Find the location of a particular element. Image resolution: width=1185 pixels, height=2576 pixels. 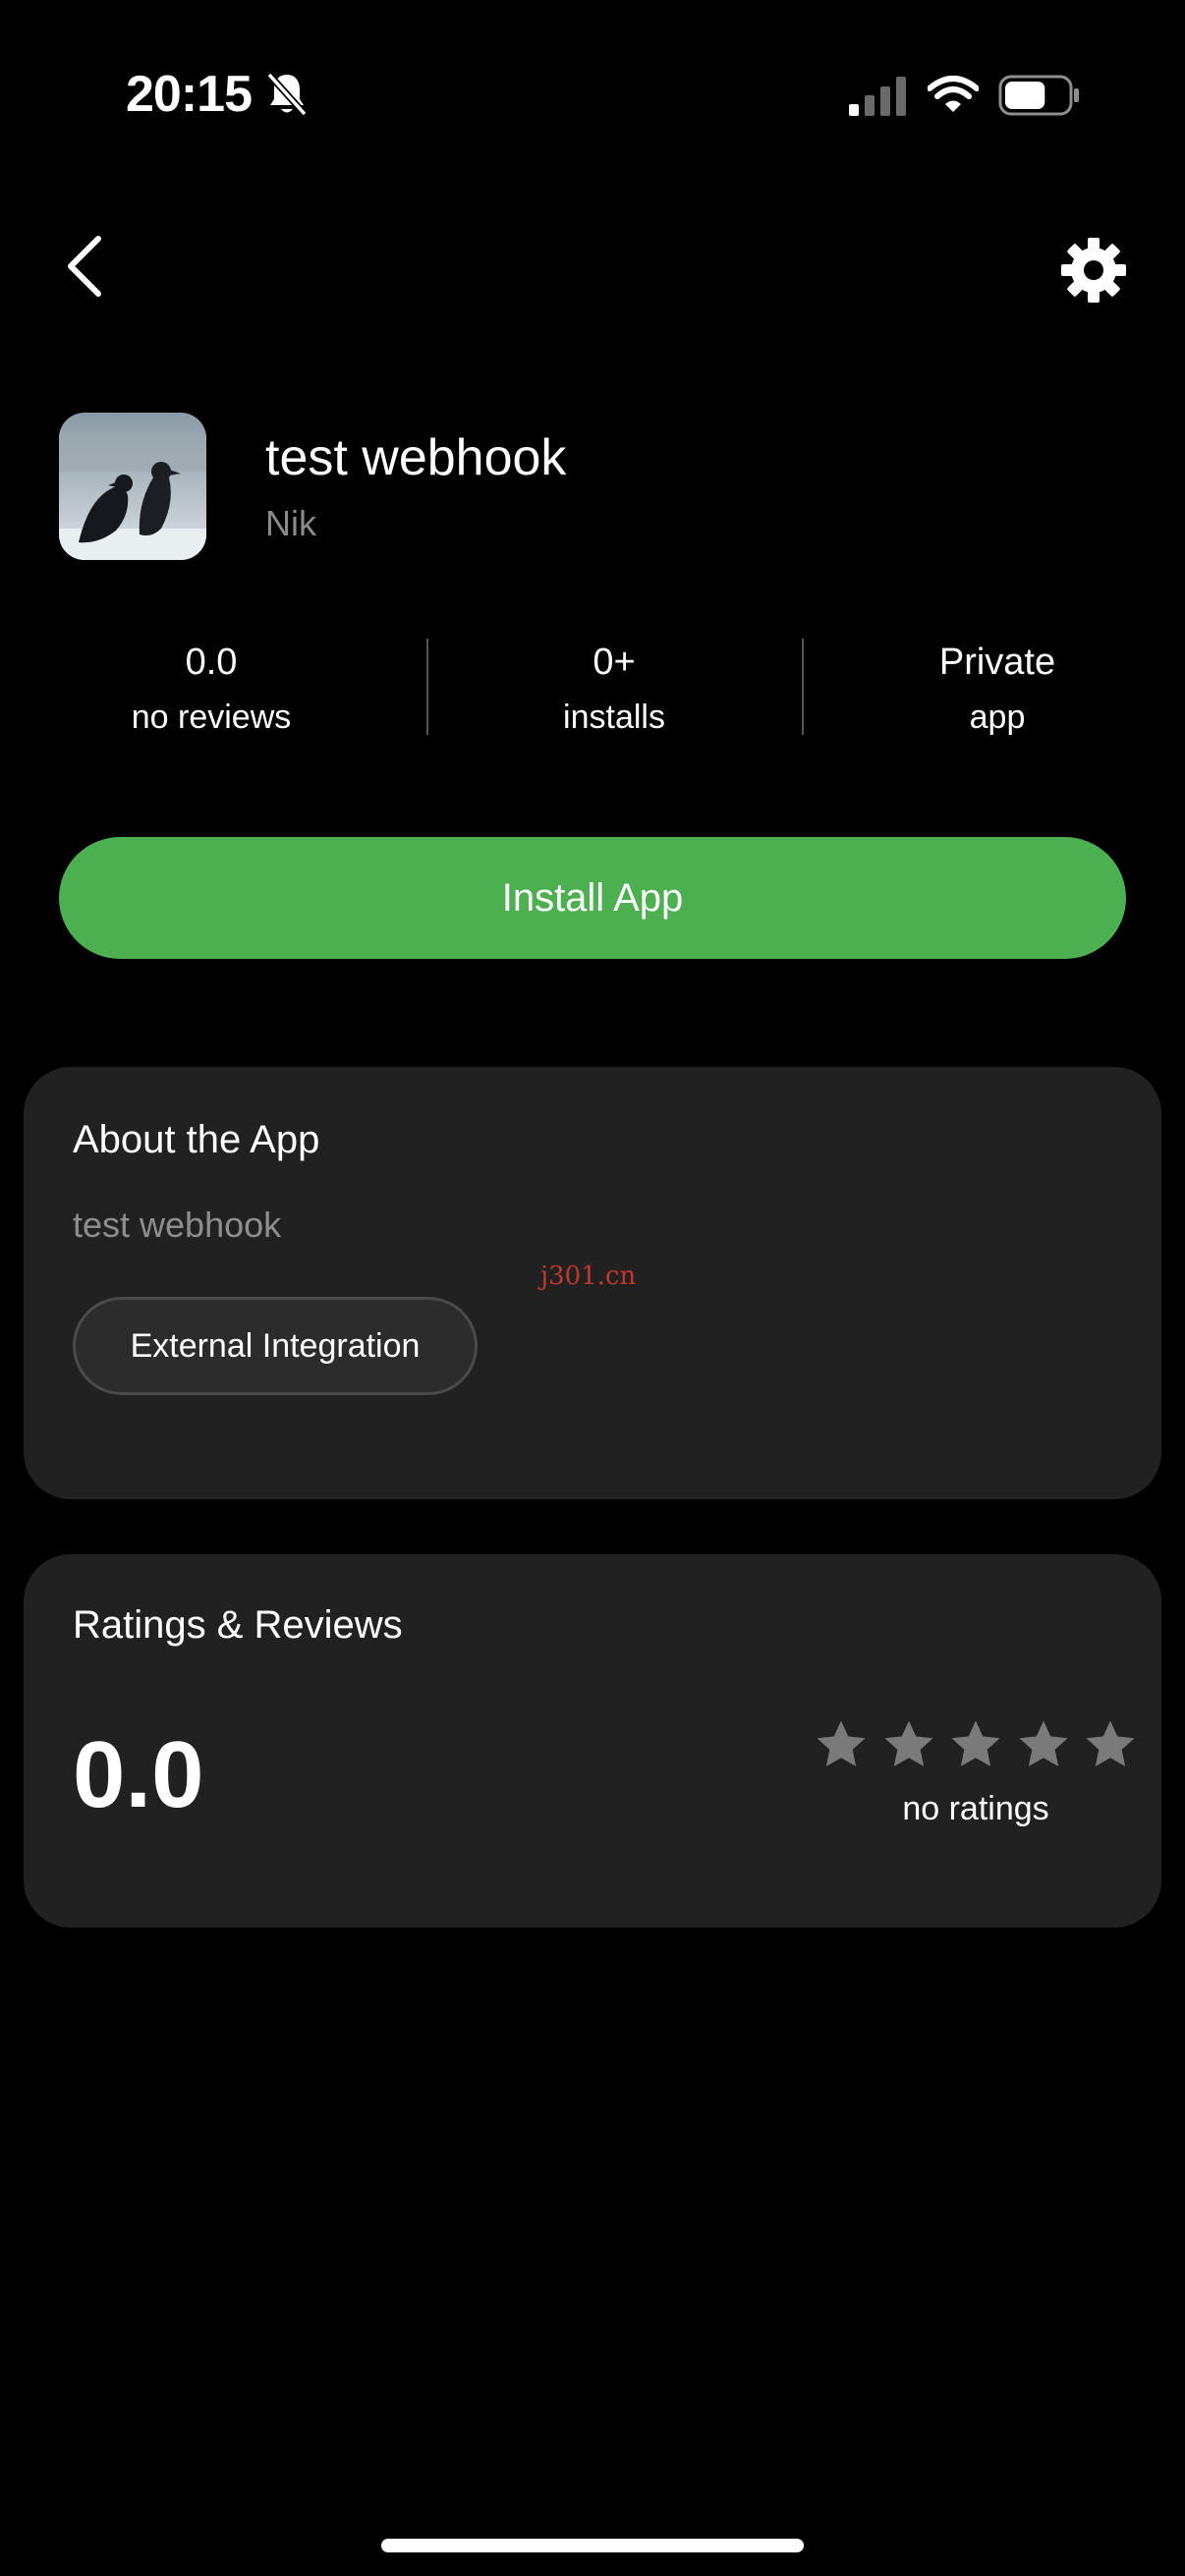

status-bar: 20:15 is located at coordinates (592, 98).